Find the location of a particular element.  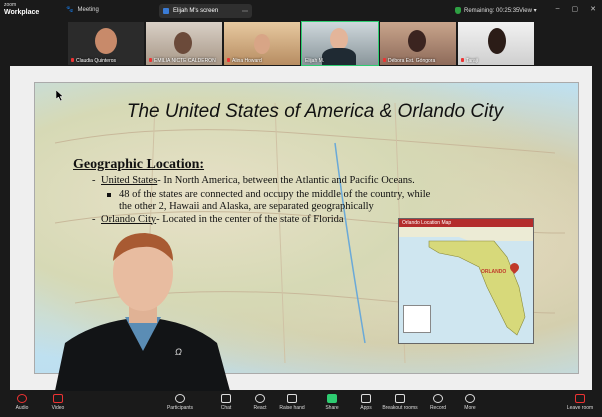

avatar is located at coordinates (106, 41).